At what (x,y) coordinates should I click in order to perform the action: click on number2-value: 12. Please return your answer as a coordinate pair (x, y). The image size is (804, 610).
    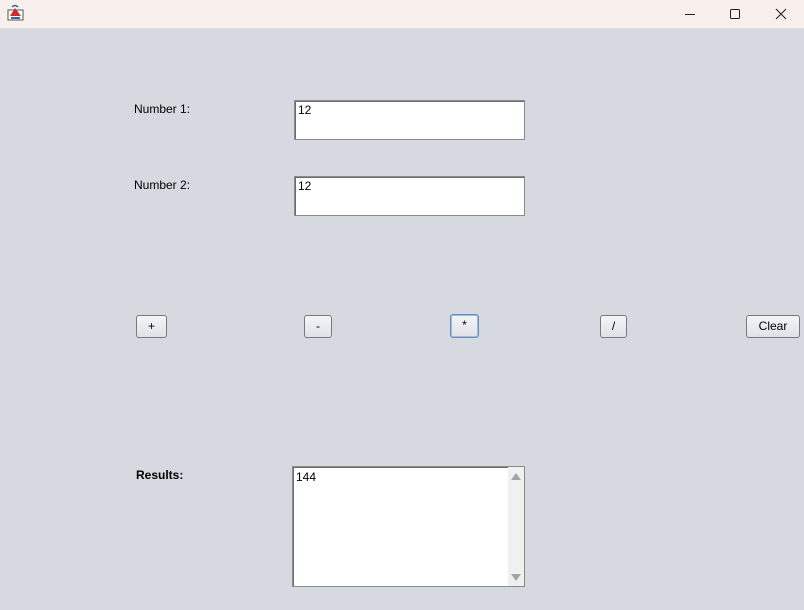
    Looking at the image, I should click on (305, 186).